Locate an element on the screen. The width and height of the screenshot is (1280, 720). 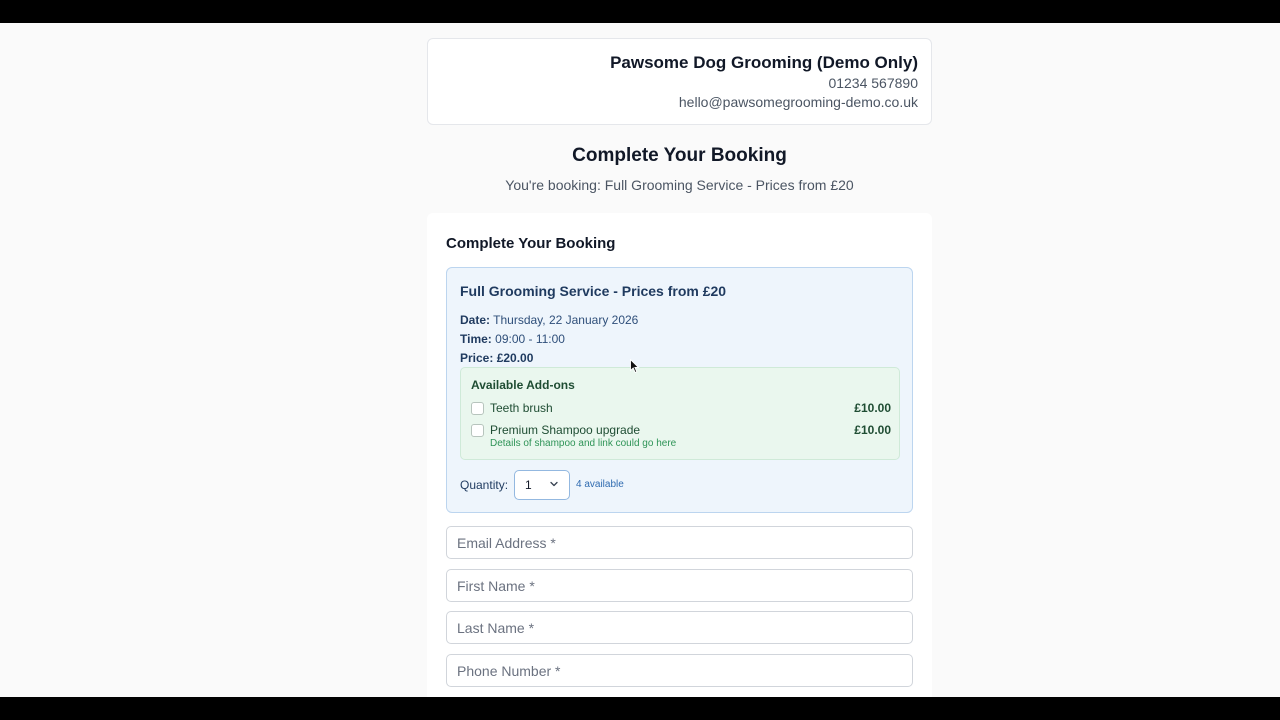
phone-field is located at coordinates (679, 670).